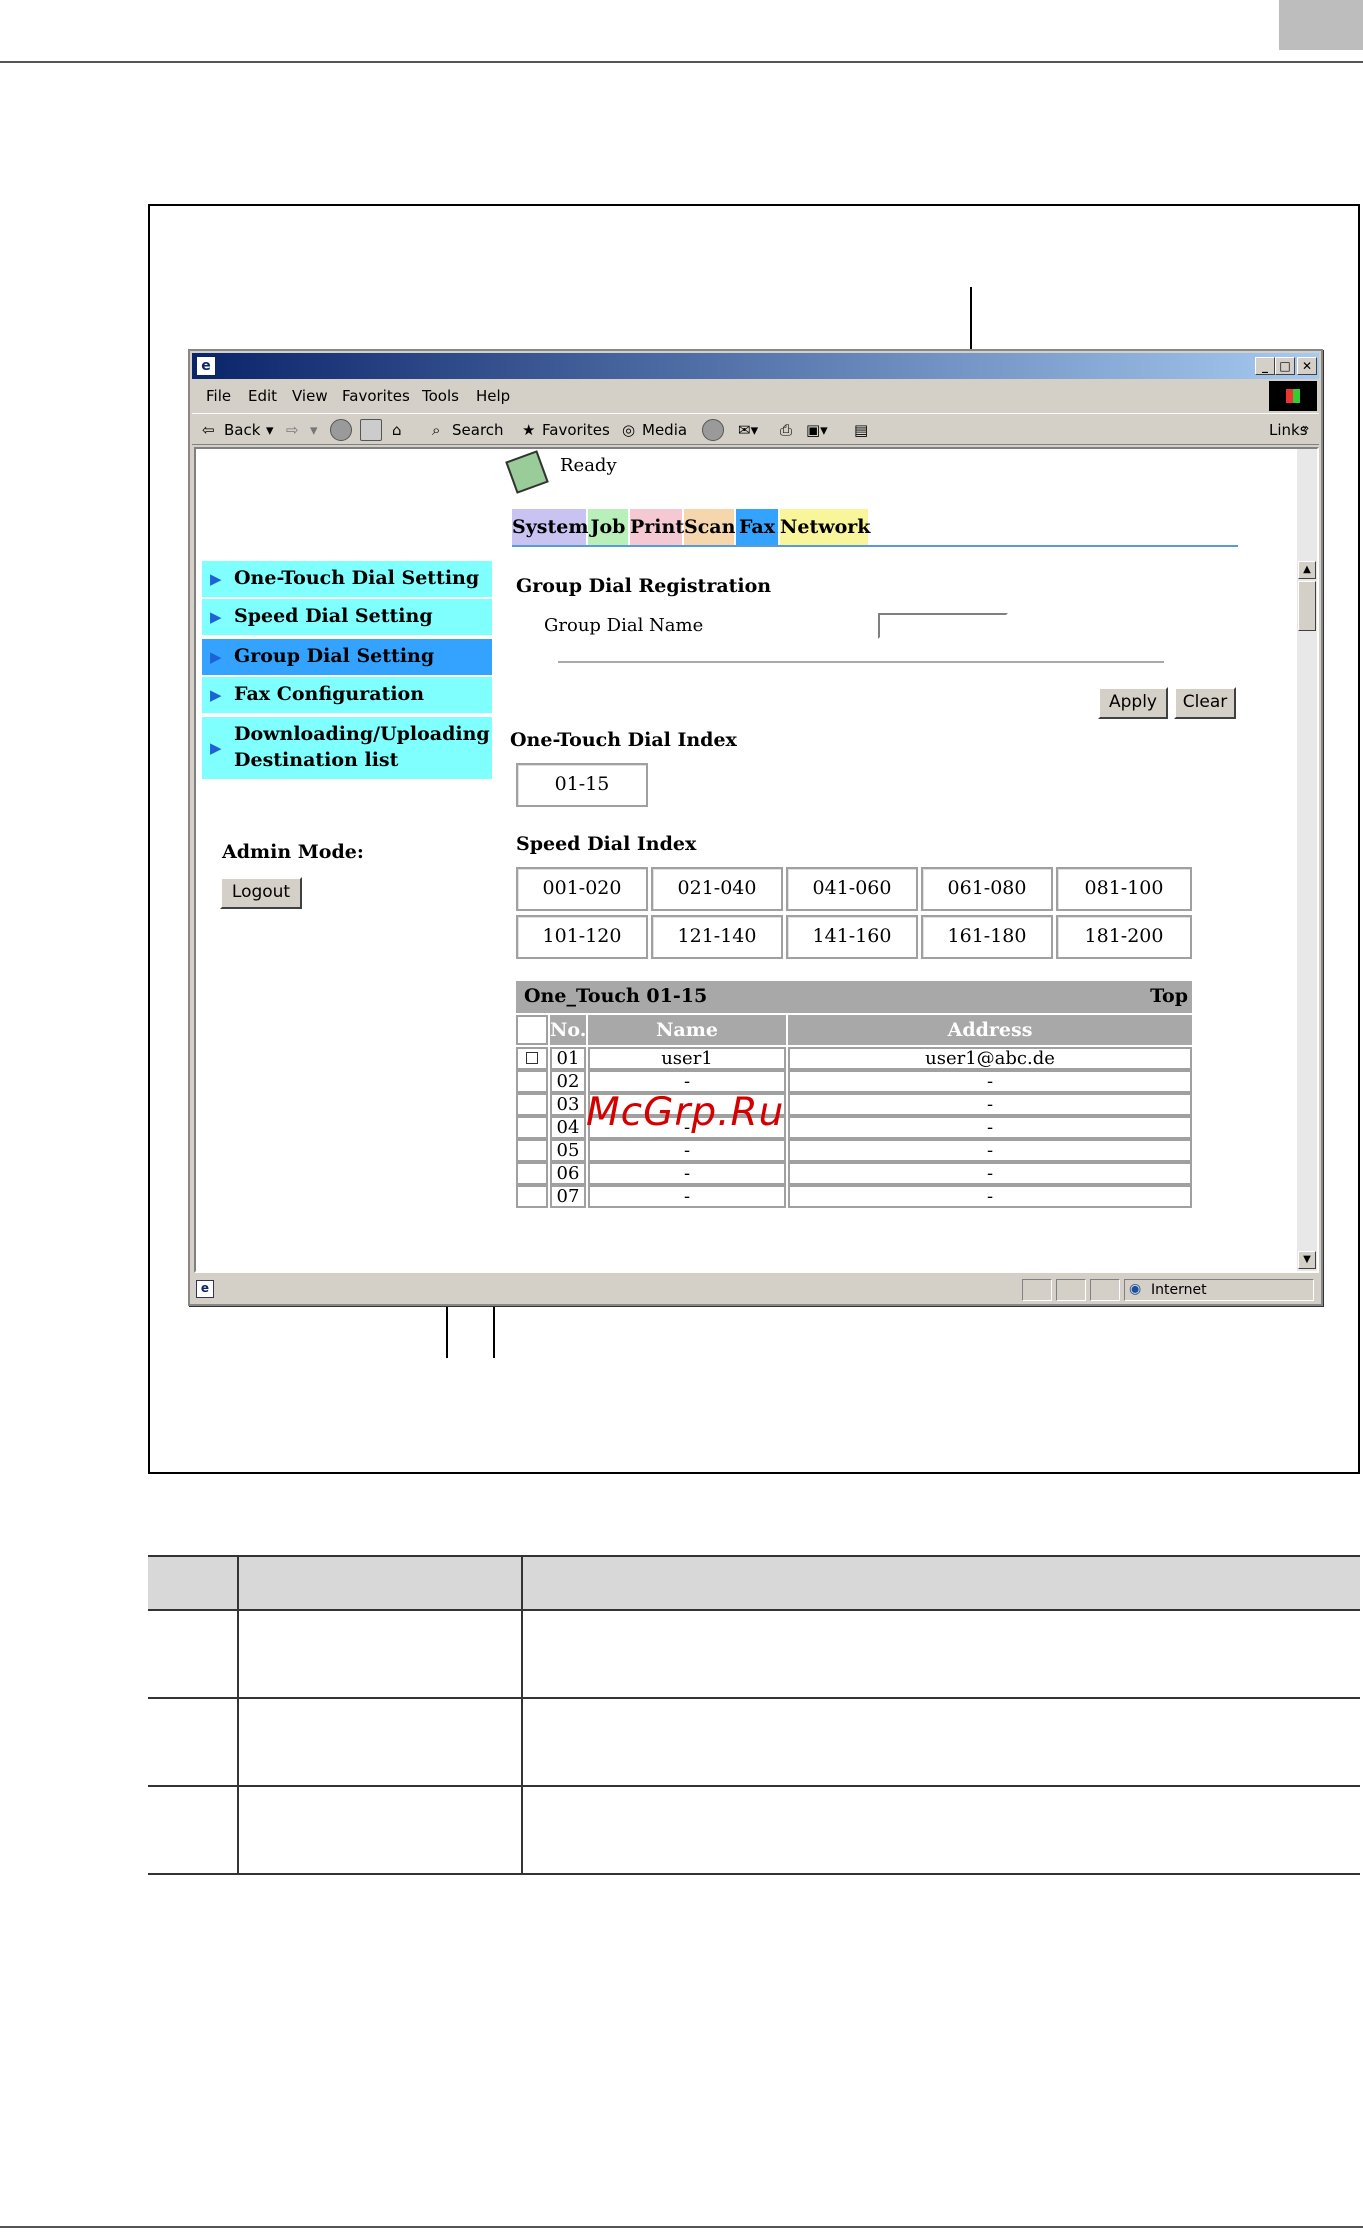 This screenshot has width=1363, height=2234. Describe the element at coordinates (262, 396) in the screenshot. I see `menu-edit: Edit` at that location.